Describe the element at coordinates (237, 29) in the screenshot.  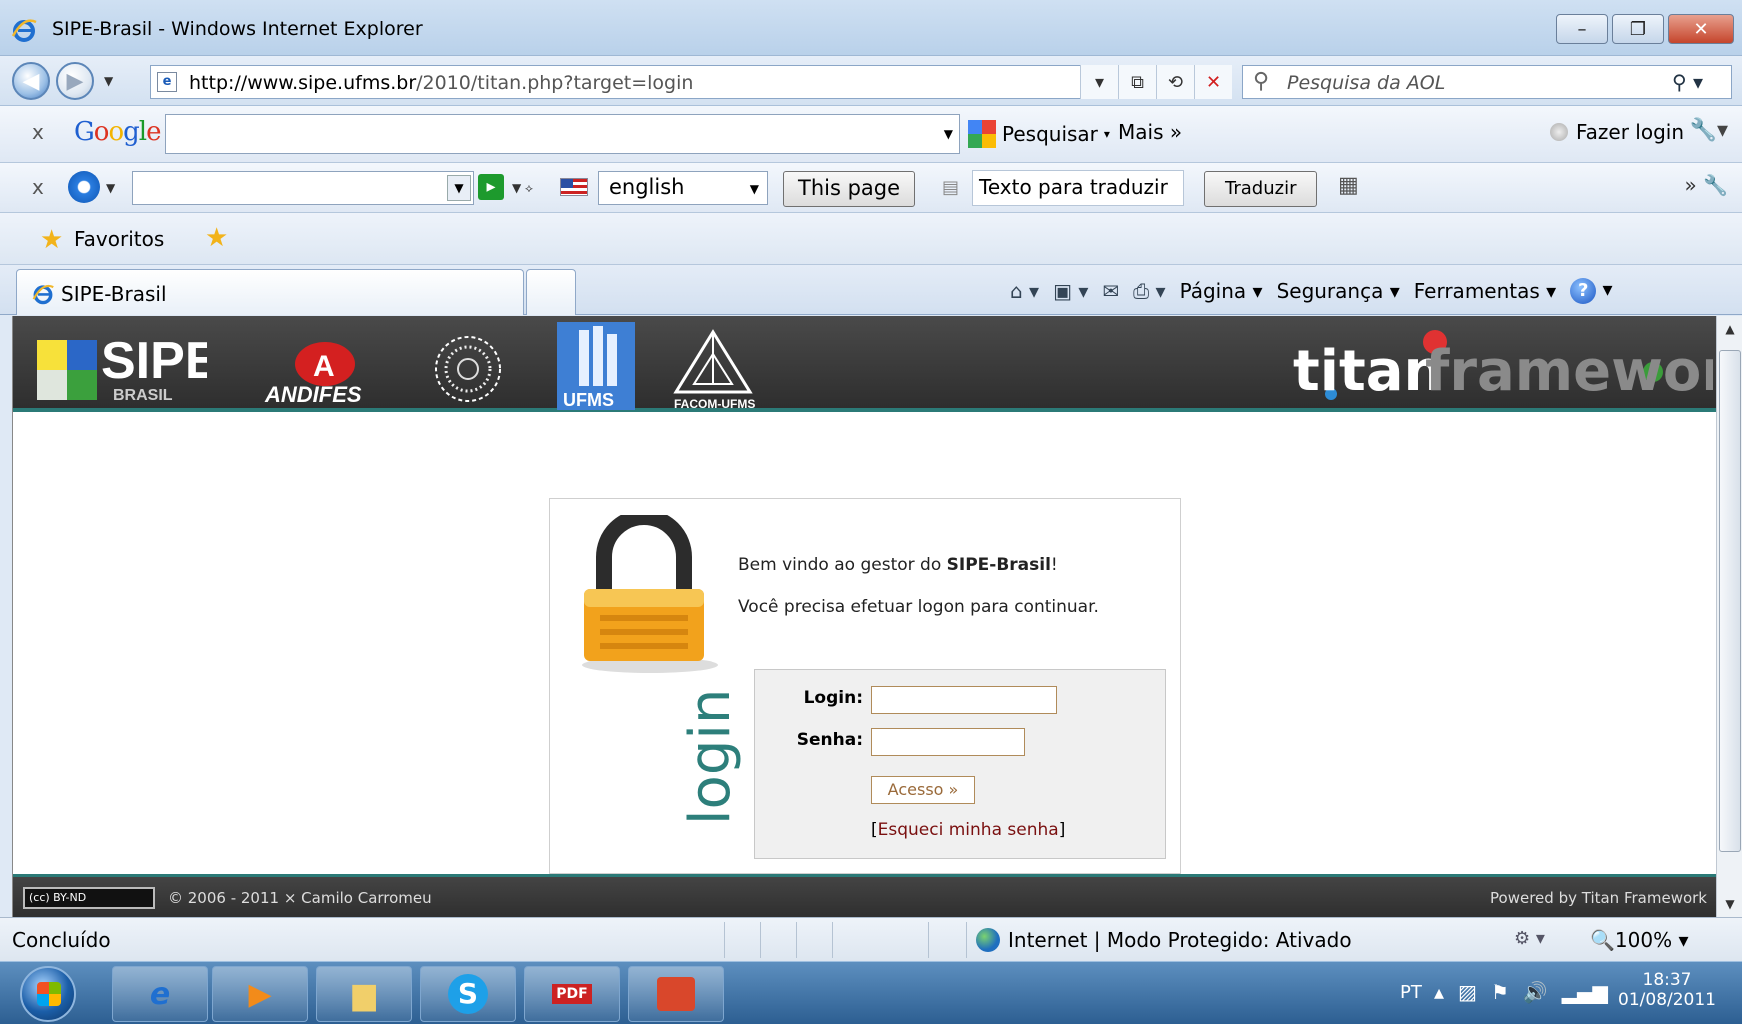
I see `window-title: SIPE-Brasil - Windows Internet Explorer` at that location.